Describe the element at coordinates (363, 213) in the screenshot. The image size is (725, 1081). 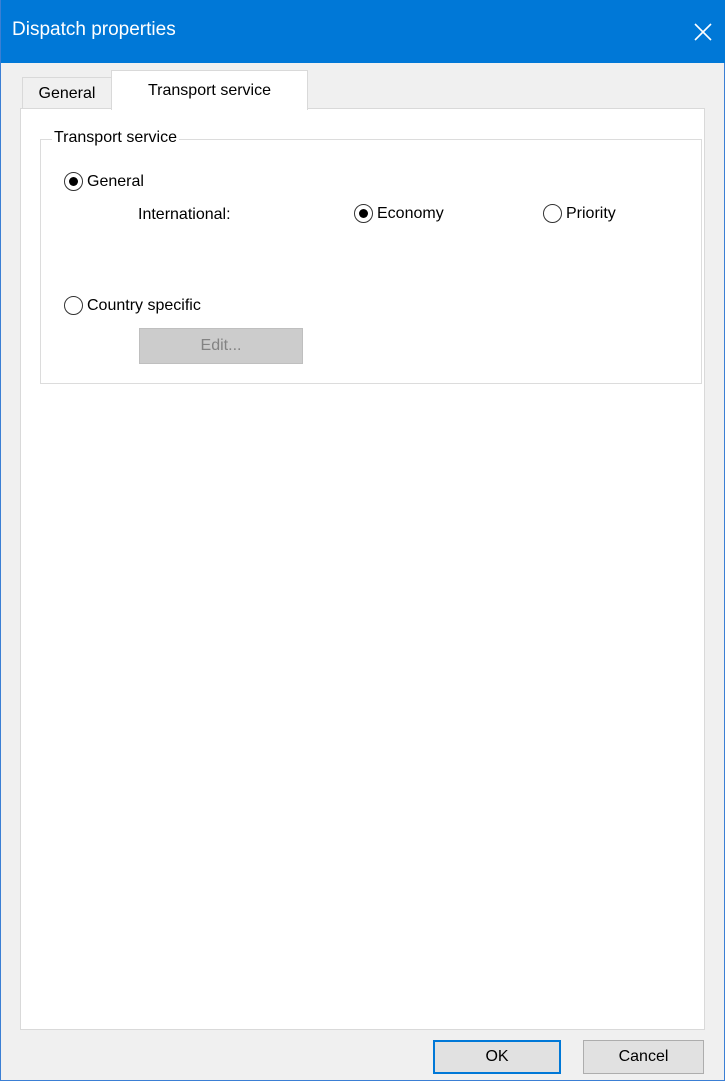
I see `radio-economy-indicator` at that location.